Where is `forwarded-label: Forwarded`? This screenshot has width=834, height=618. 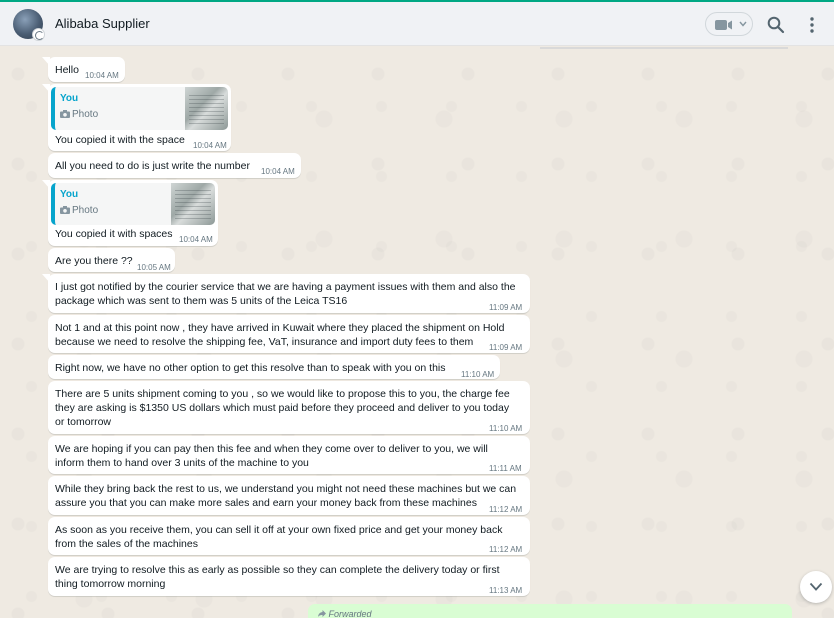 forwarded-label: Forwarded is located at coordinates (345, 613).